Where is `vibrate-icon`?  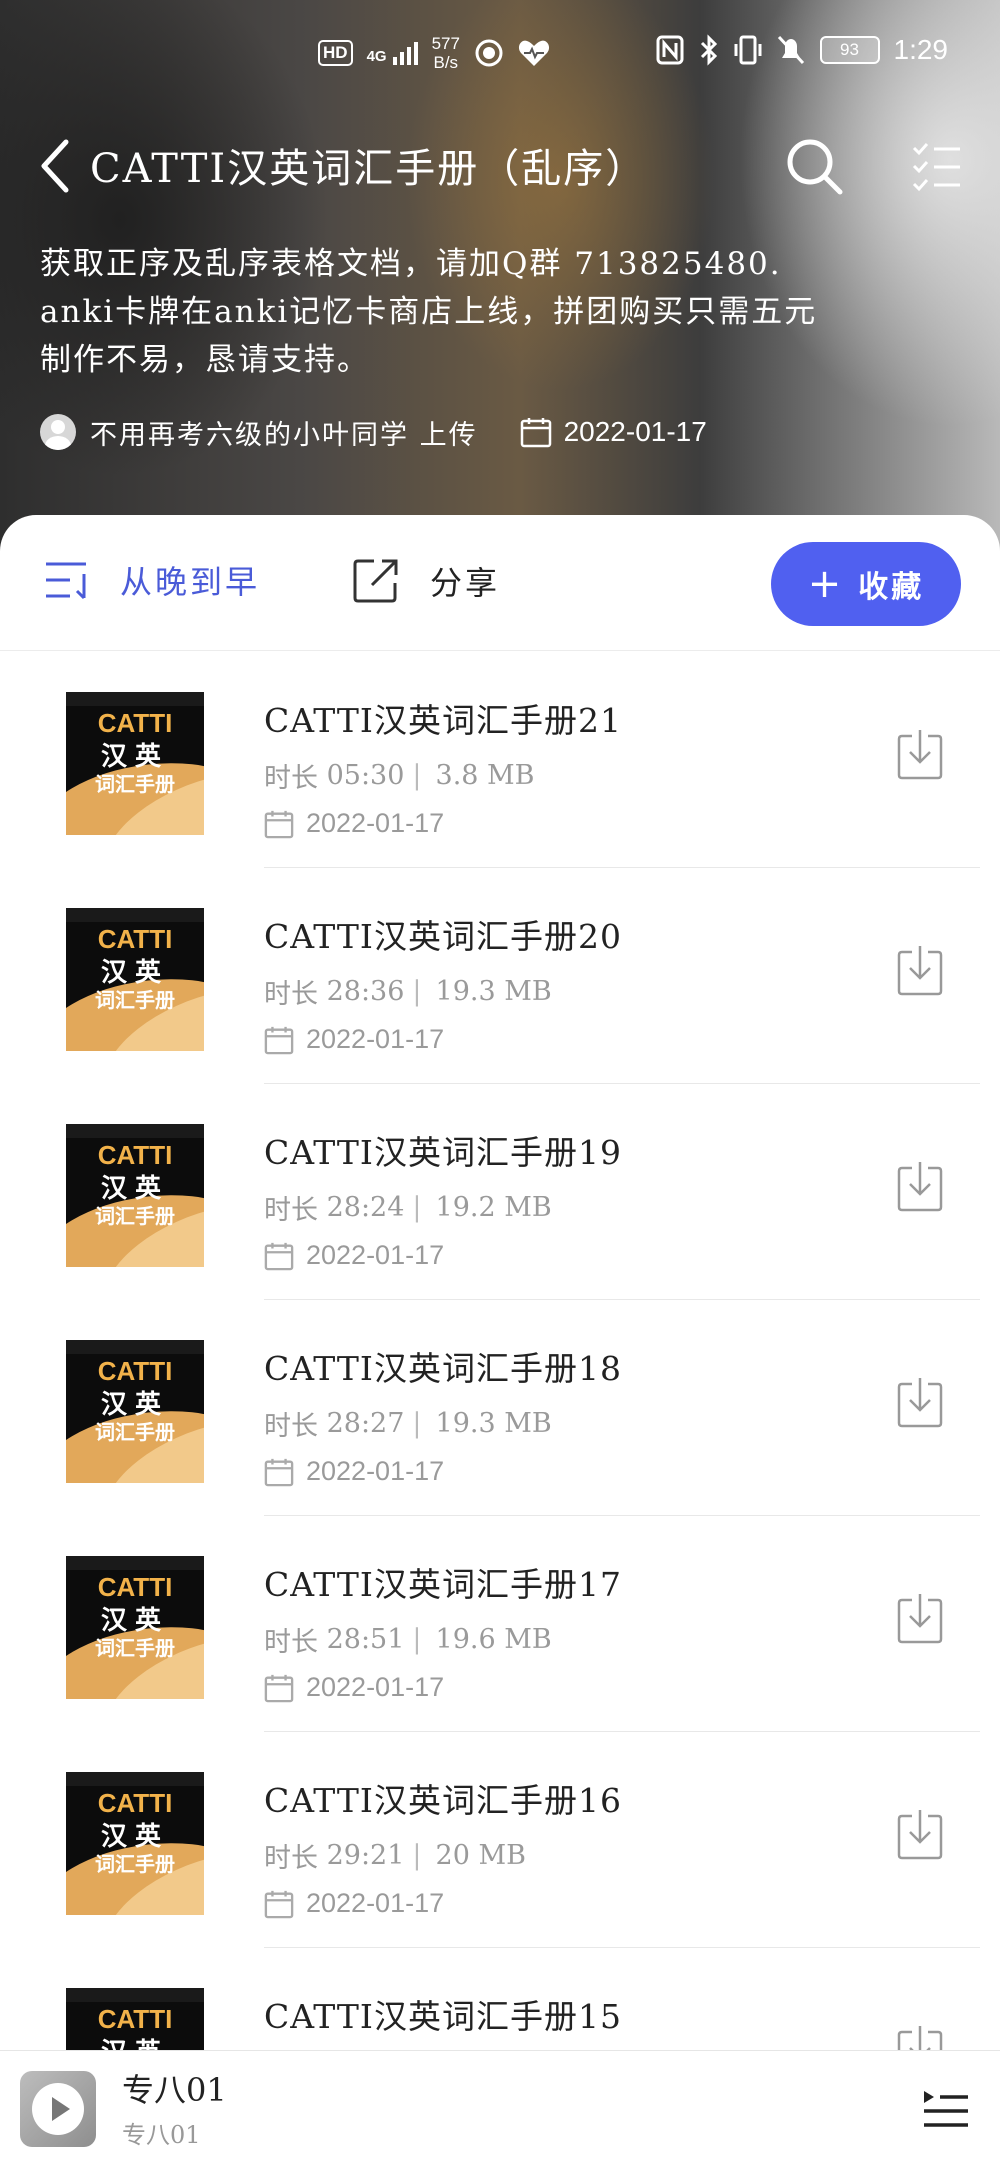 vibrate-icon is located at coordinates (747, 50).